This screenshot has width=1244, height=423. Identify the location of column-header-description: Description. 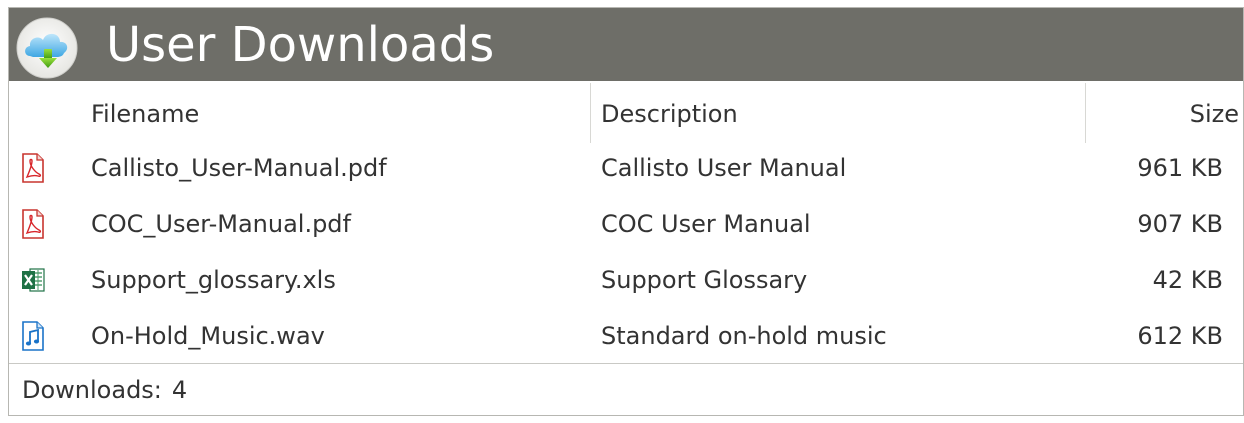
(669, 114).